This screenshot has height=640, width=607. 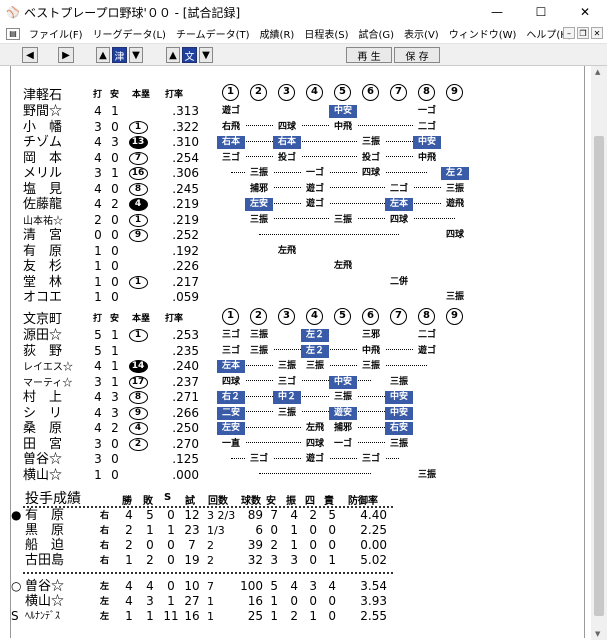 What do you see at coordinates (30, 55) in the screenshot?
I see `arrow-left-icon: ◀` at bounding box center [30, 55].